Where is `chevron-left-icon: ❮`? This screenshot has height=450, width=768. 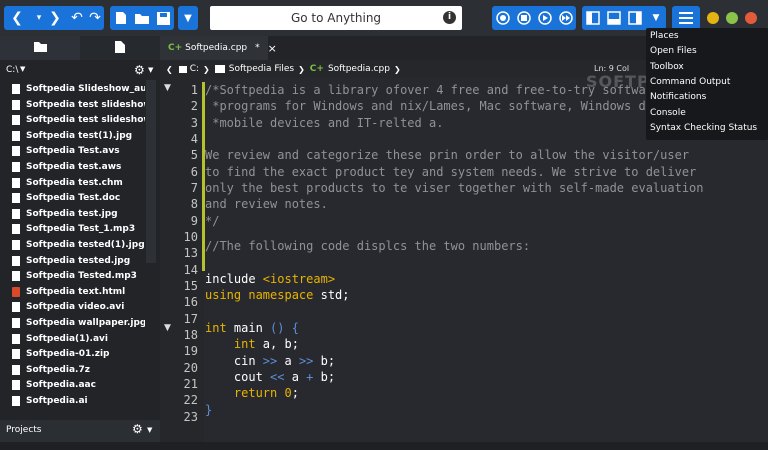 chevron-left-icon: ❮ is located at coordinates (169, 69).